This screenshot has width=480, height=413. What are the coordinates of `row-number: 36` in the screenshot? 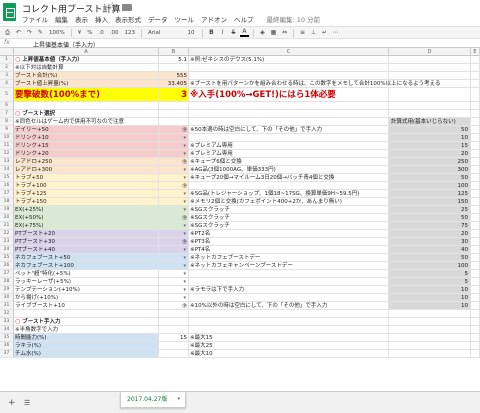 It's located at (7, 346).